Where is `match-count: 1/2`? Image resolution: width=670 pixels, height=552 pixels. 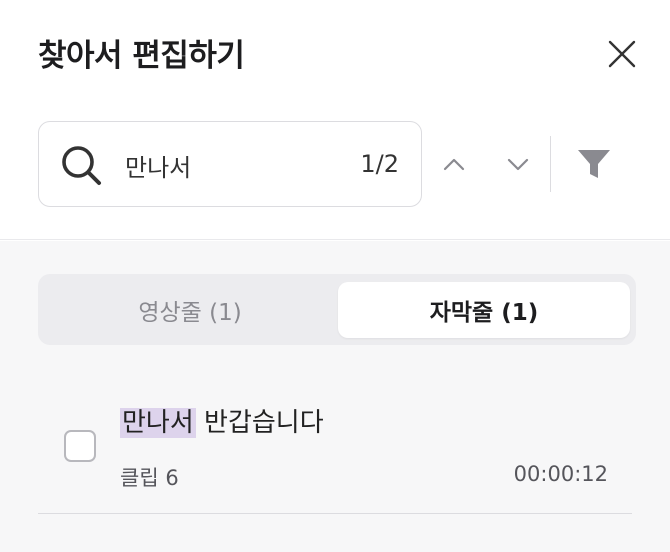 match-count: 1/2 is located at coordinates (379, 164).